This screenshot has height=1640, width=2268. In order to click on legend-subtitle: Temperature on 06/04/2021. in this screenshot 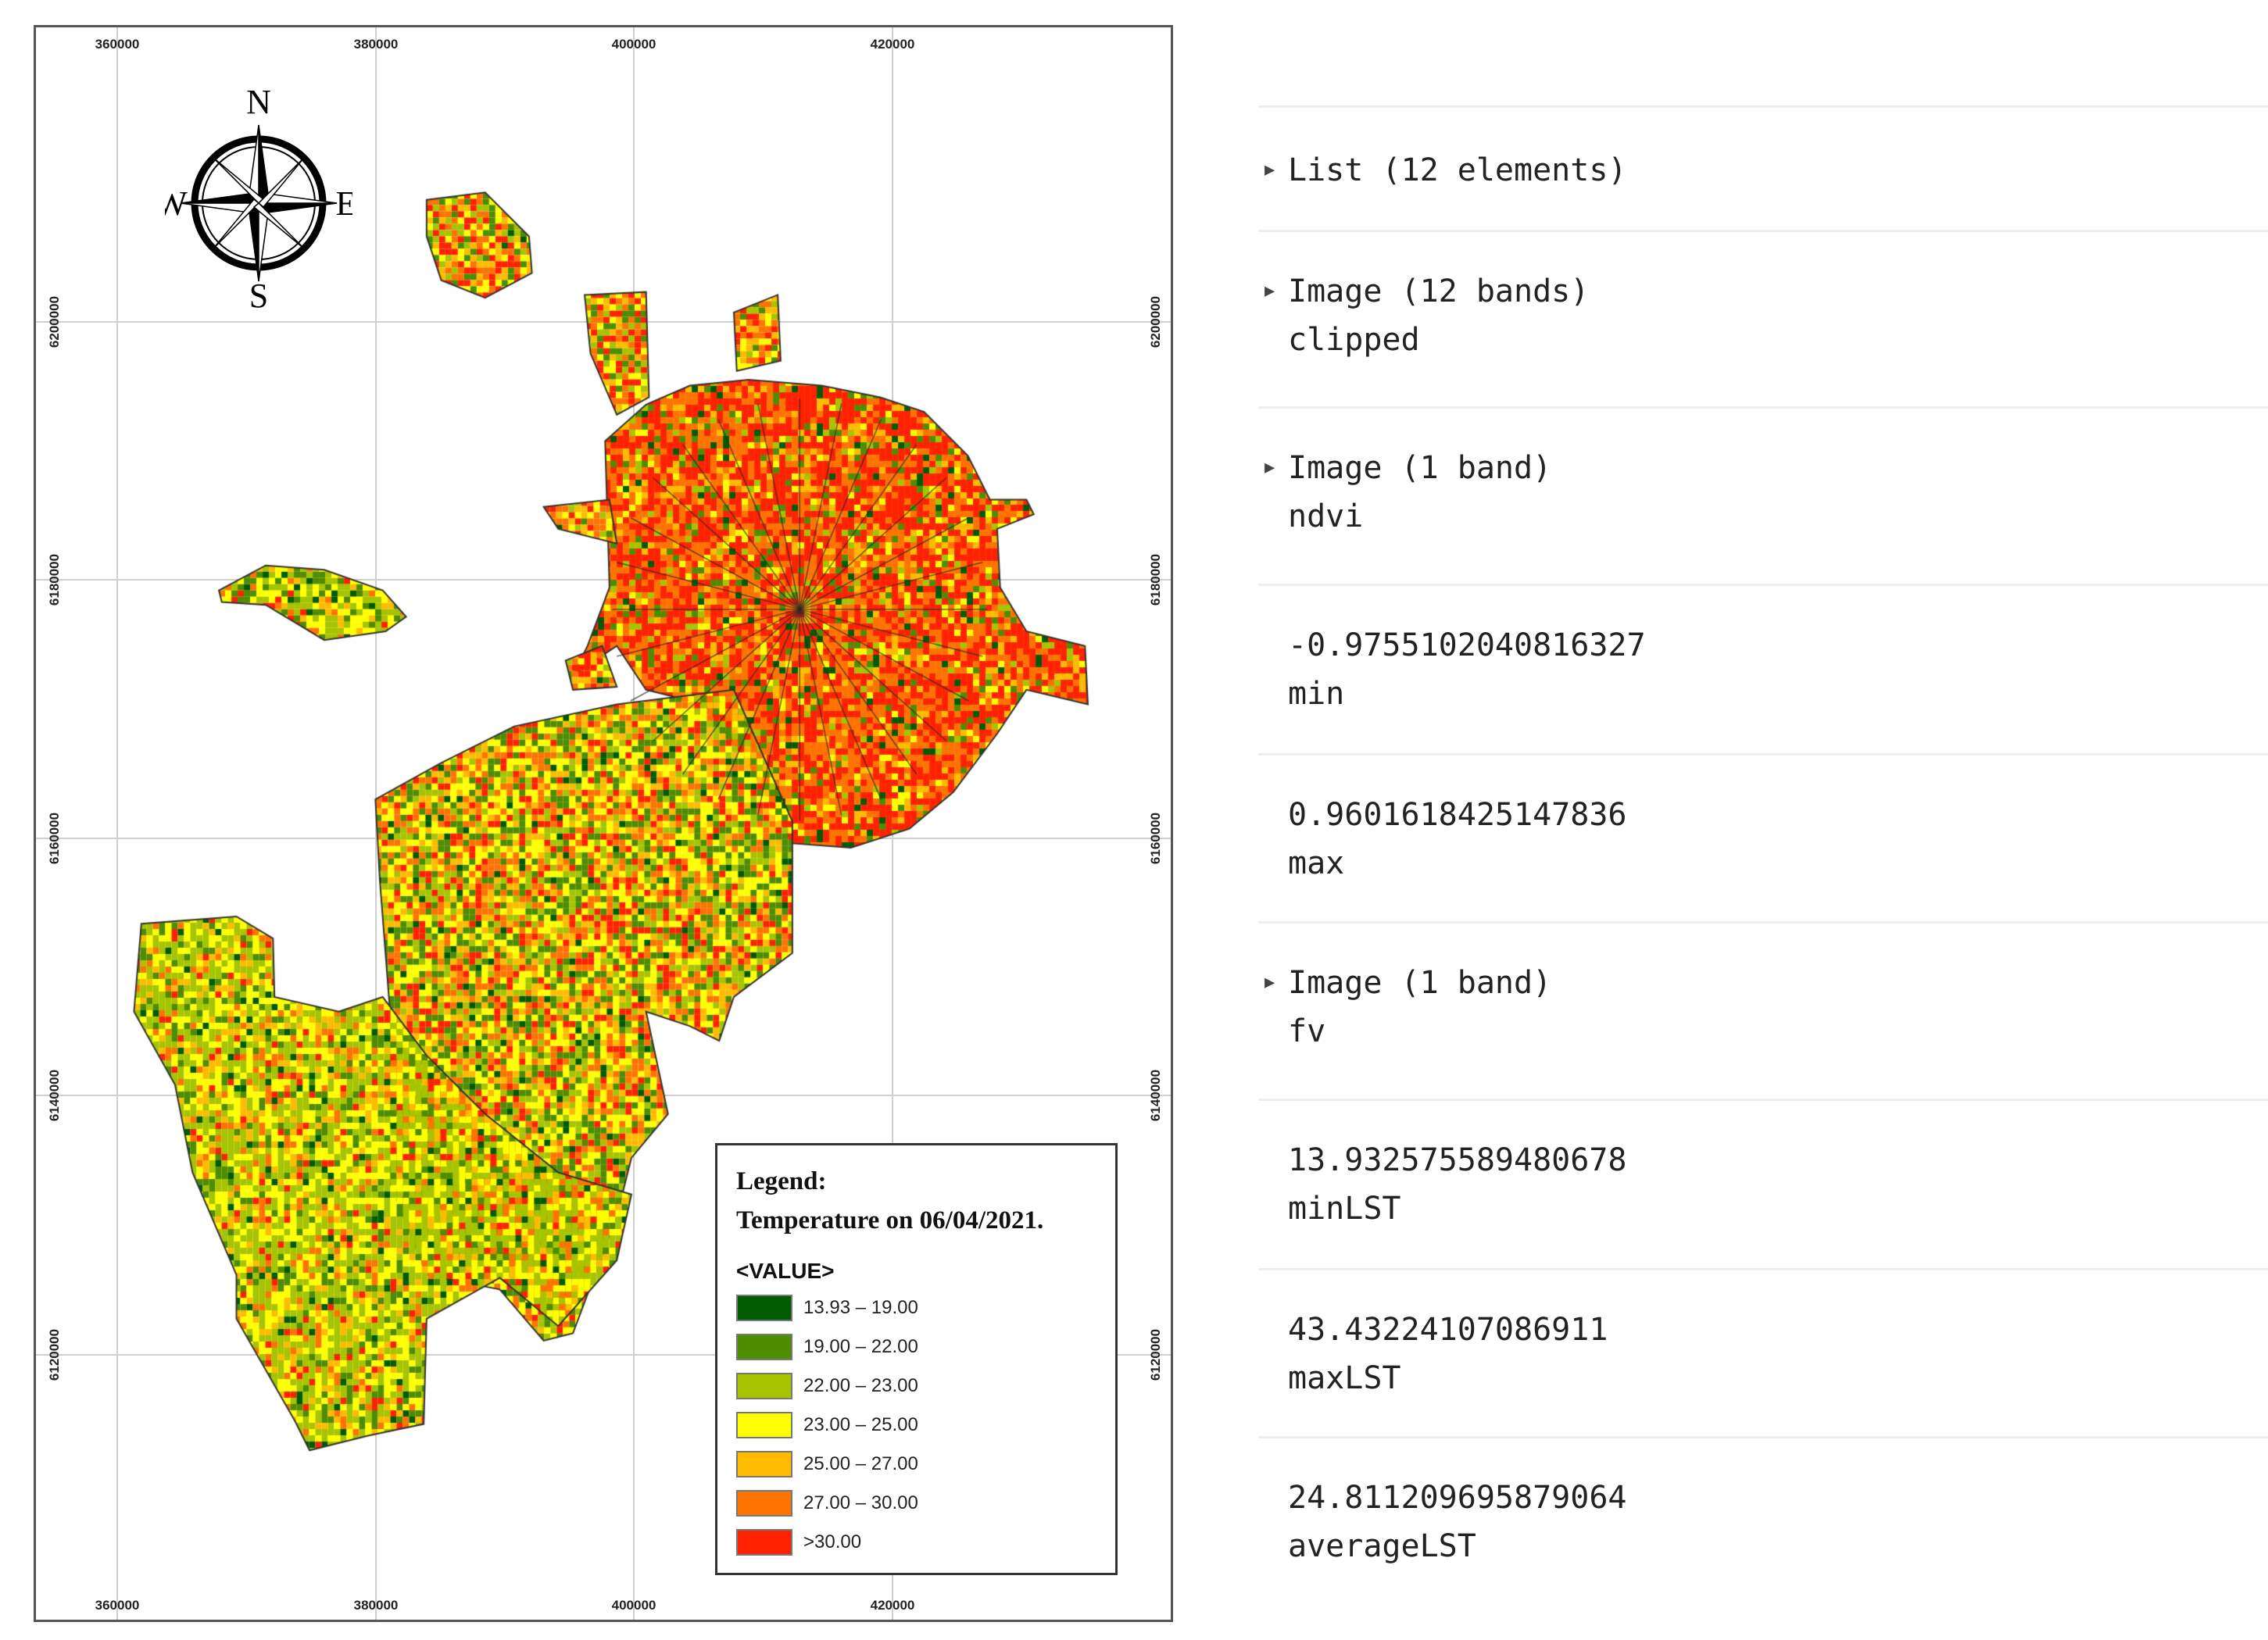, I will do `click(890, 1220)`.